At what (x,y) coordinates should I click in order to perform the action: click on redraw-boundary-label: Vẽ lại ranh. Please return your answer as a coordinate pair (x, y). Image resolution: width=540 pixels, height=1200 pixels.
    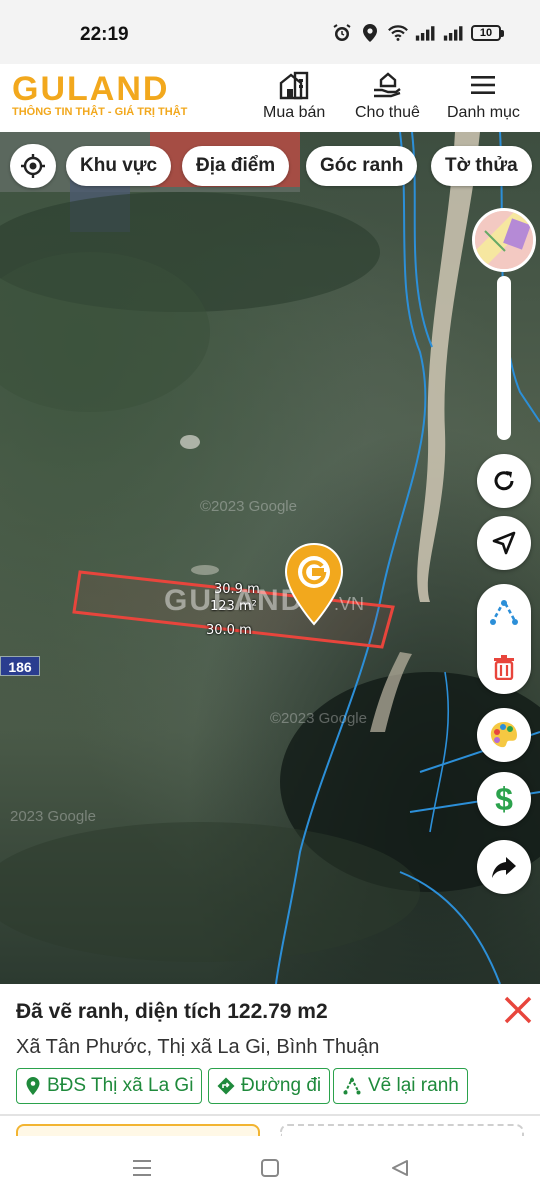
    Looking at the image, I should click on (413, 1085).